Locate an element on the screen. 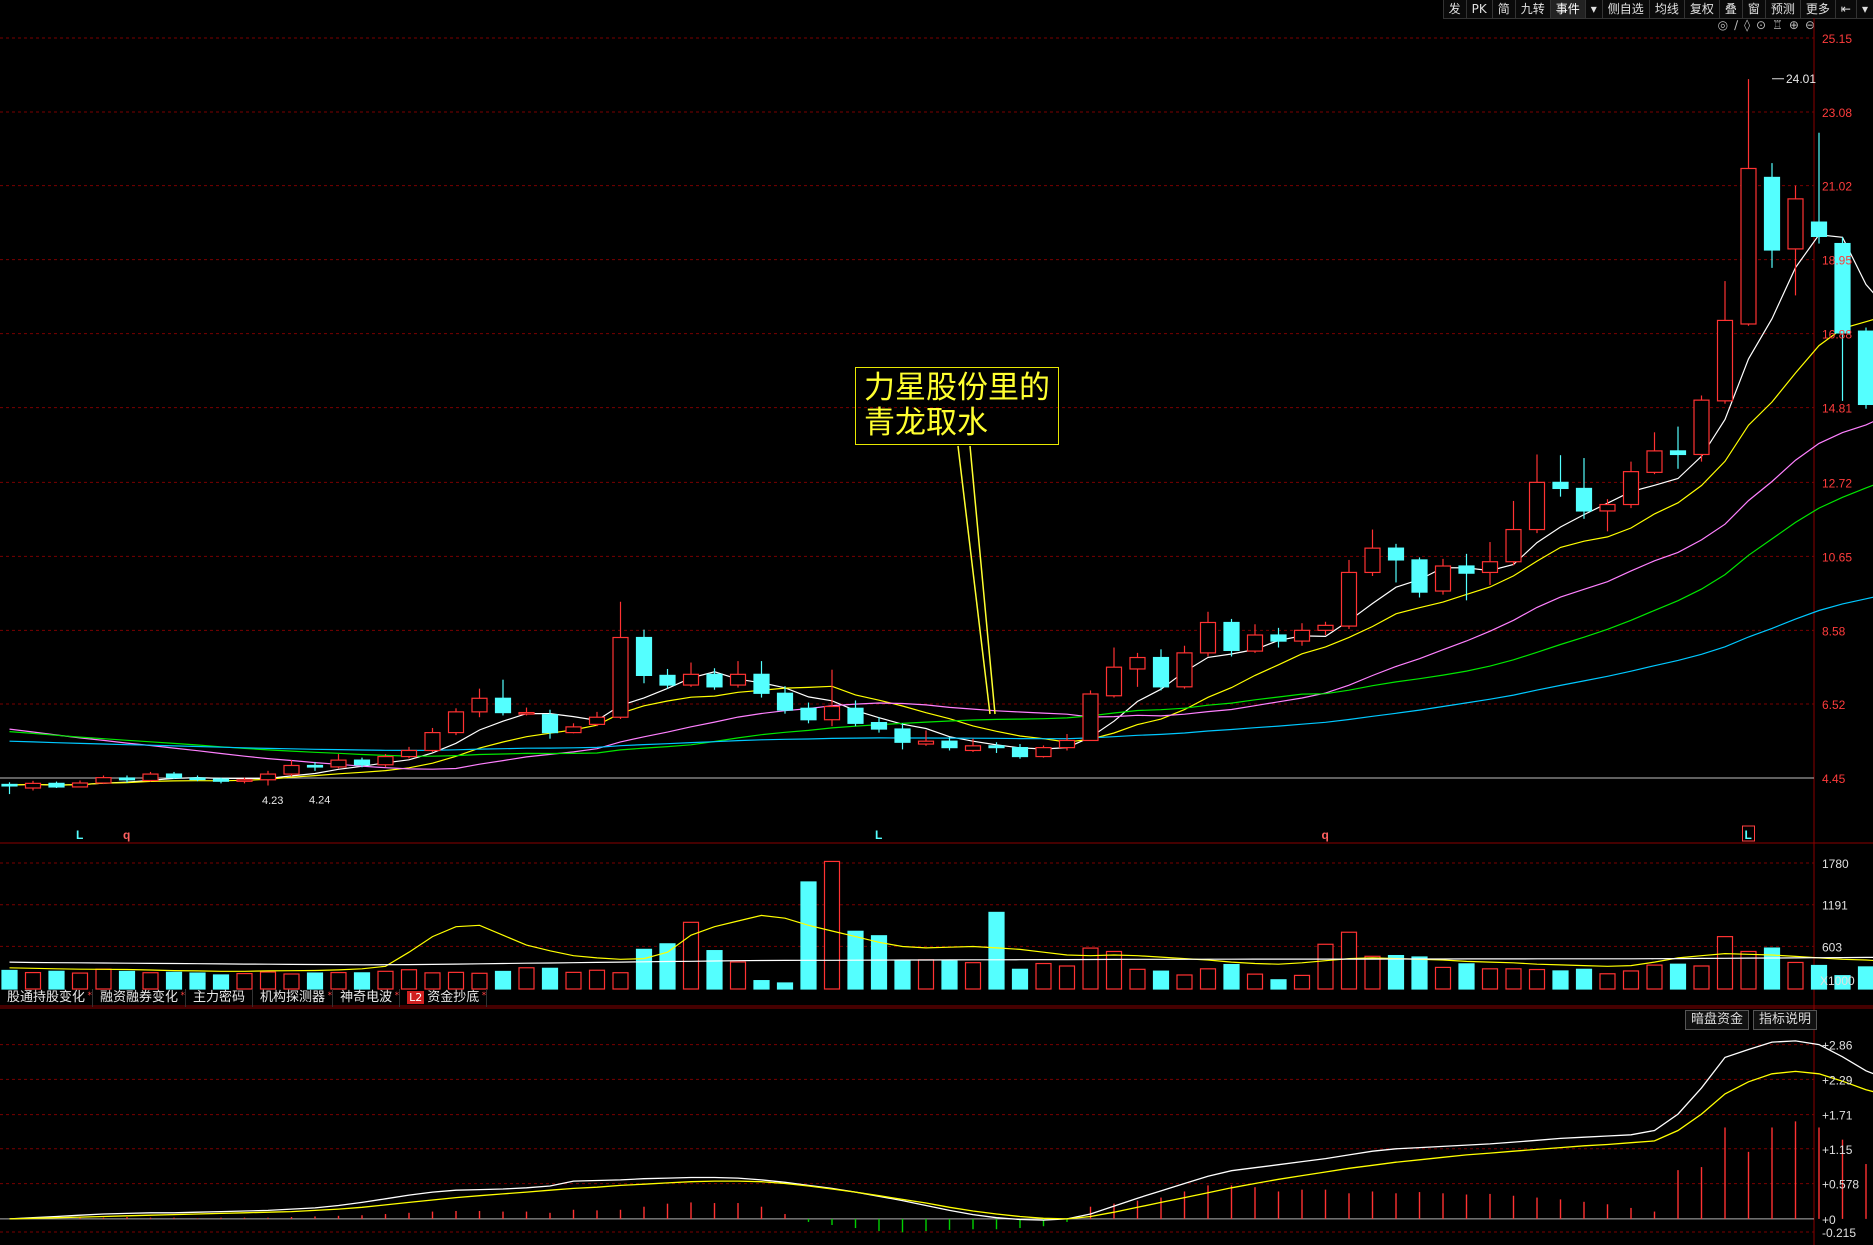 The image size is (1873, 1245). price-tick-label: 14.81 is located at coordinates (1837, 409).